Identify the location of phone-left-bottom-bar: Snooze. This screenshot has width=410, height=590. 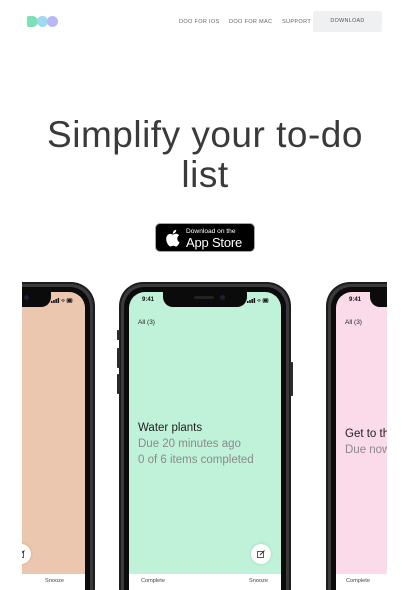
(53, 582).